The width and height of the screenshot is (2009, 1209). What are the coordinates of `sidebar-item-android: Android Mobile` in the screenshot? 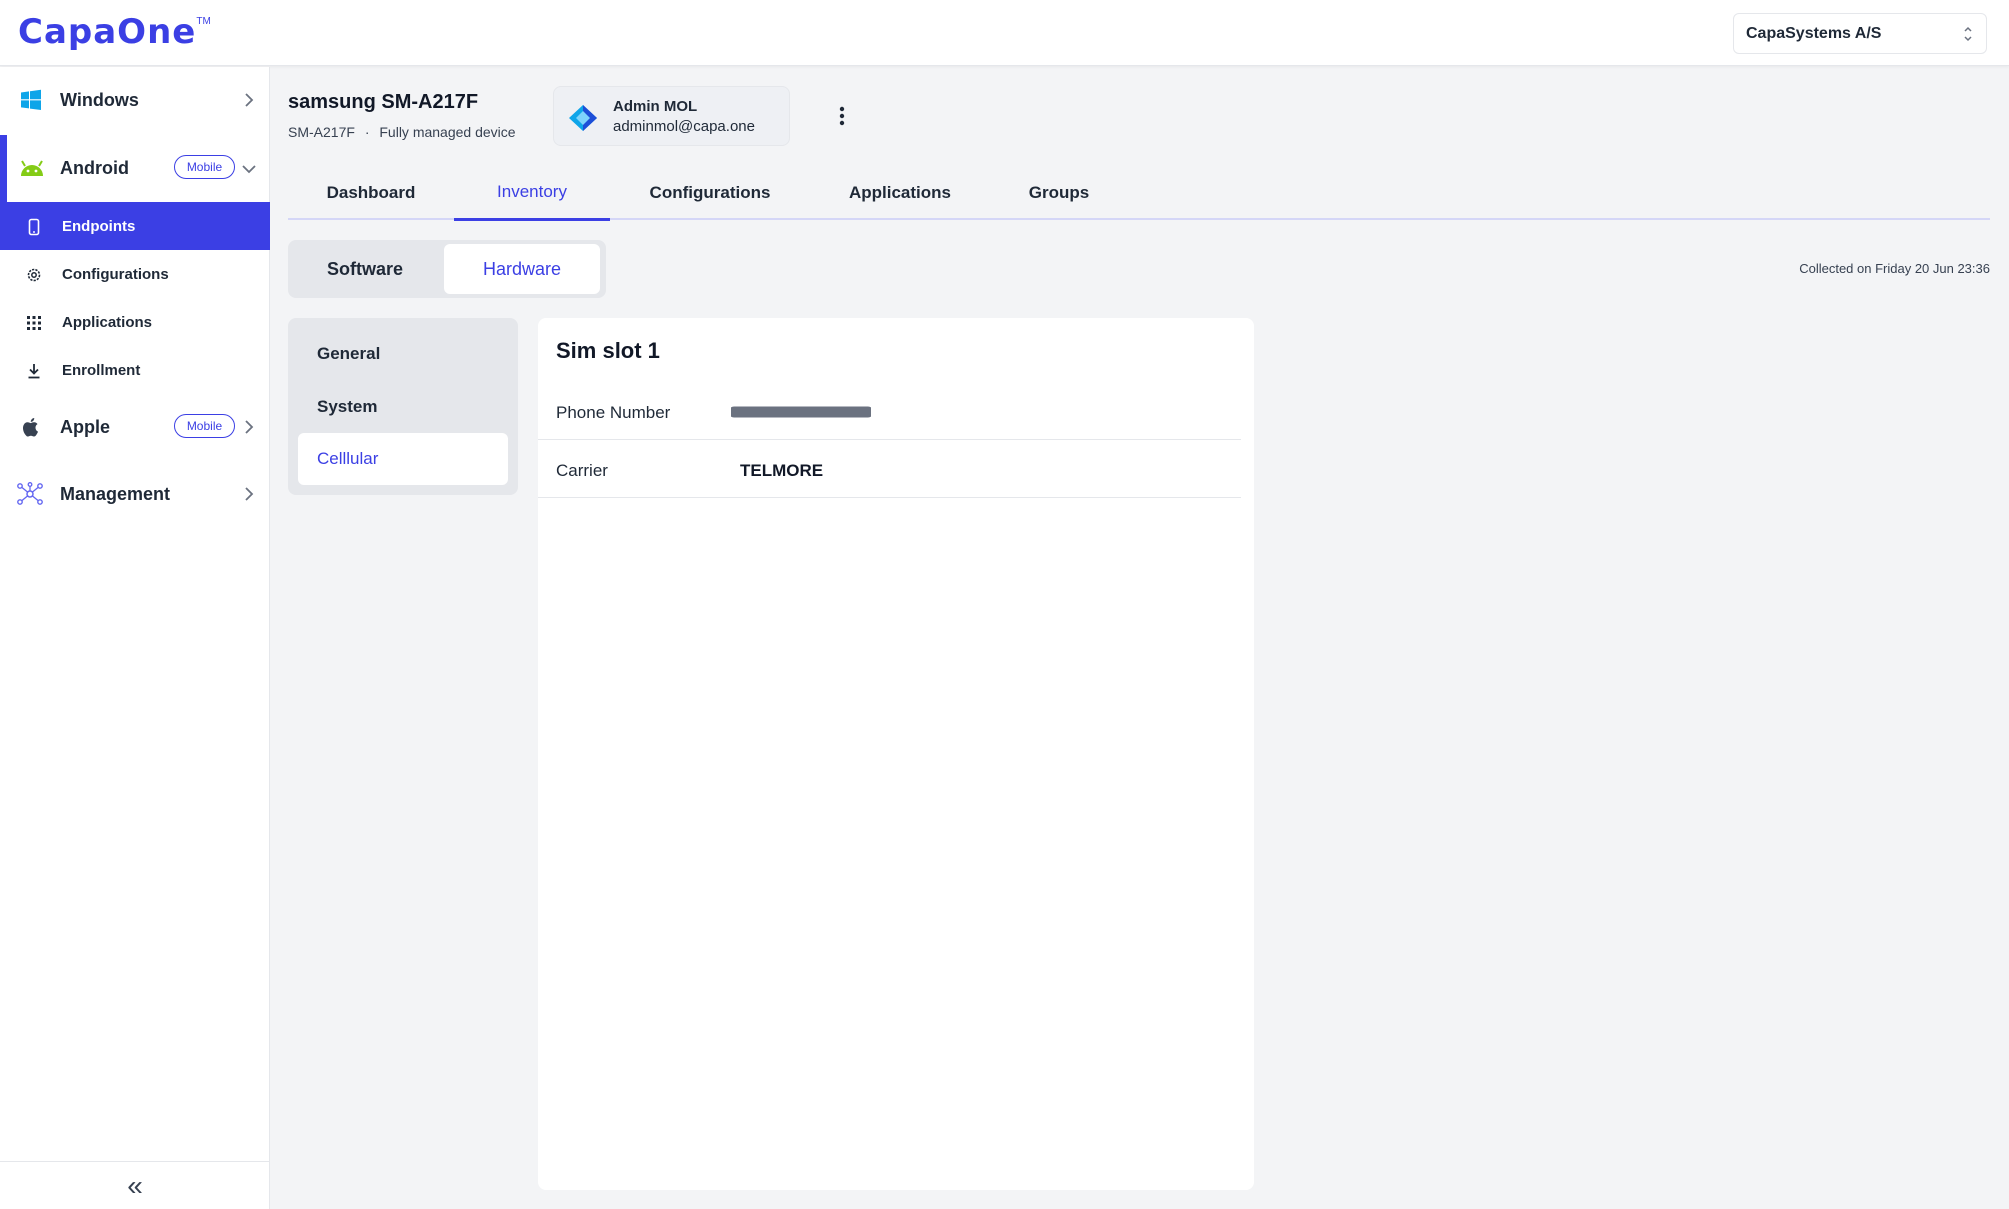 It's located at (135, 168).